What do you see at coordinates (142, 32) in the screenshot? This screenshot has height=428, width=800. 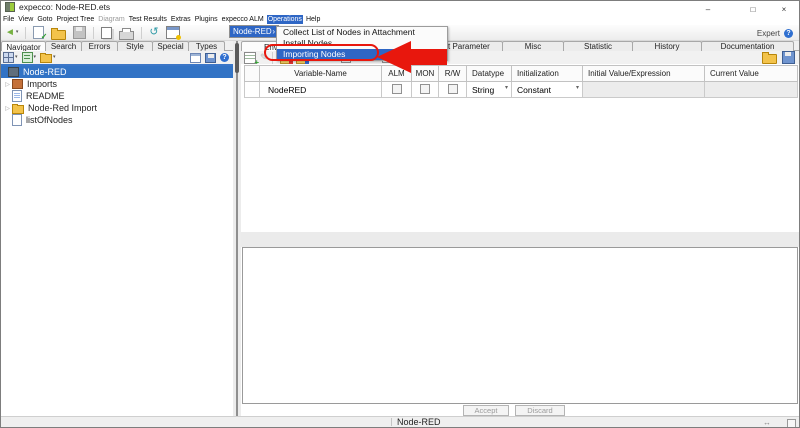 I see `toolbar-separator` at bounding box center [142, 32].